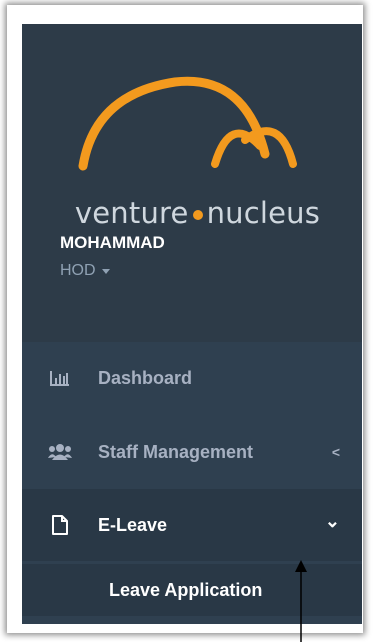 This screenshot has width=375, height=642. I want to click on chevron-down-icon: ⌄, so click(332, 521).